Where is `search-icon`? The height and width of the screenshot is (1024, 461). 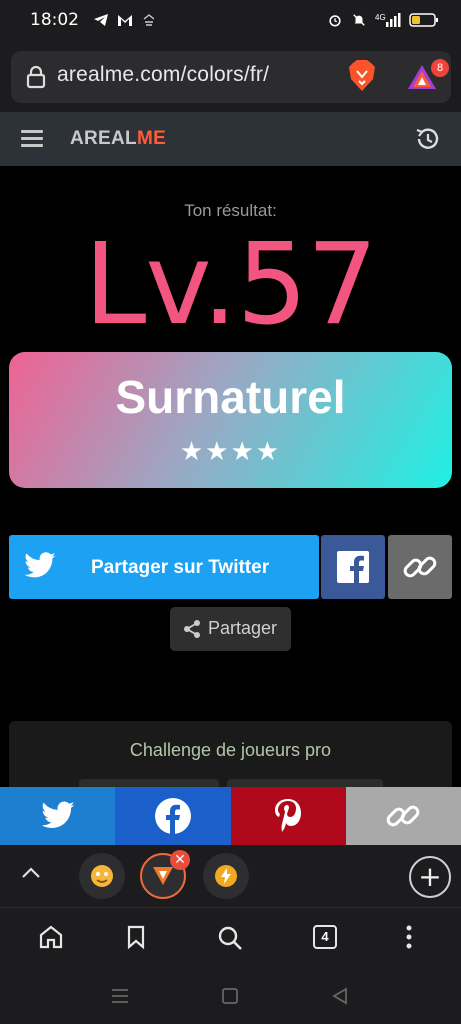 search-icon is located at coordinates (230, 938).